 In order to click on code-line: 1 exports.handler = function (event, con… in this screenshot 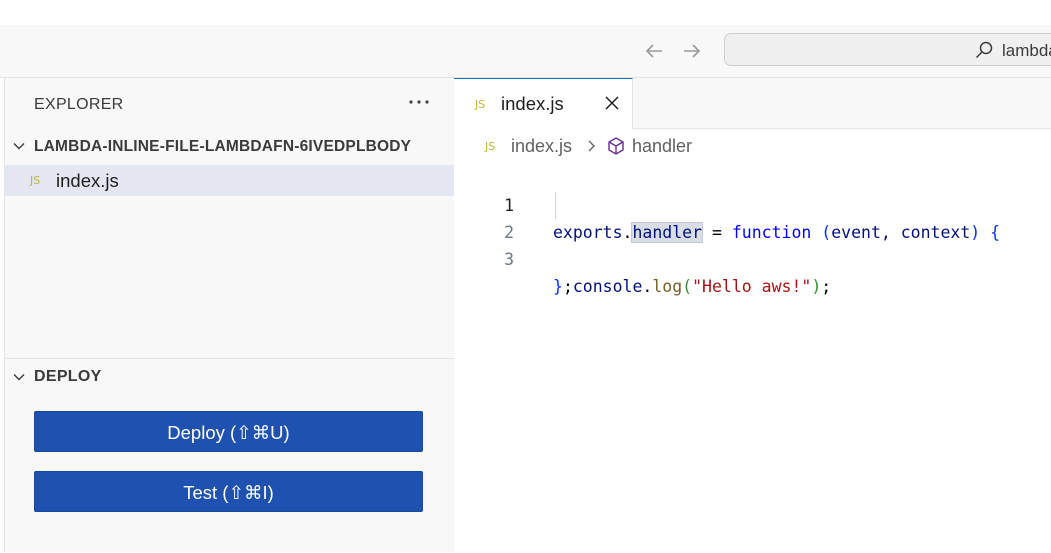, I will do `click(752, 204)`.